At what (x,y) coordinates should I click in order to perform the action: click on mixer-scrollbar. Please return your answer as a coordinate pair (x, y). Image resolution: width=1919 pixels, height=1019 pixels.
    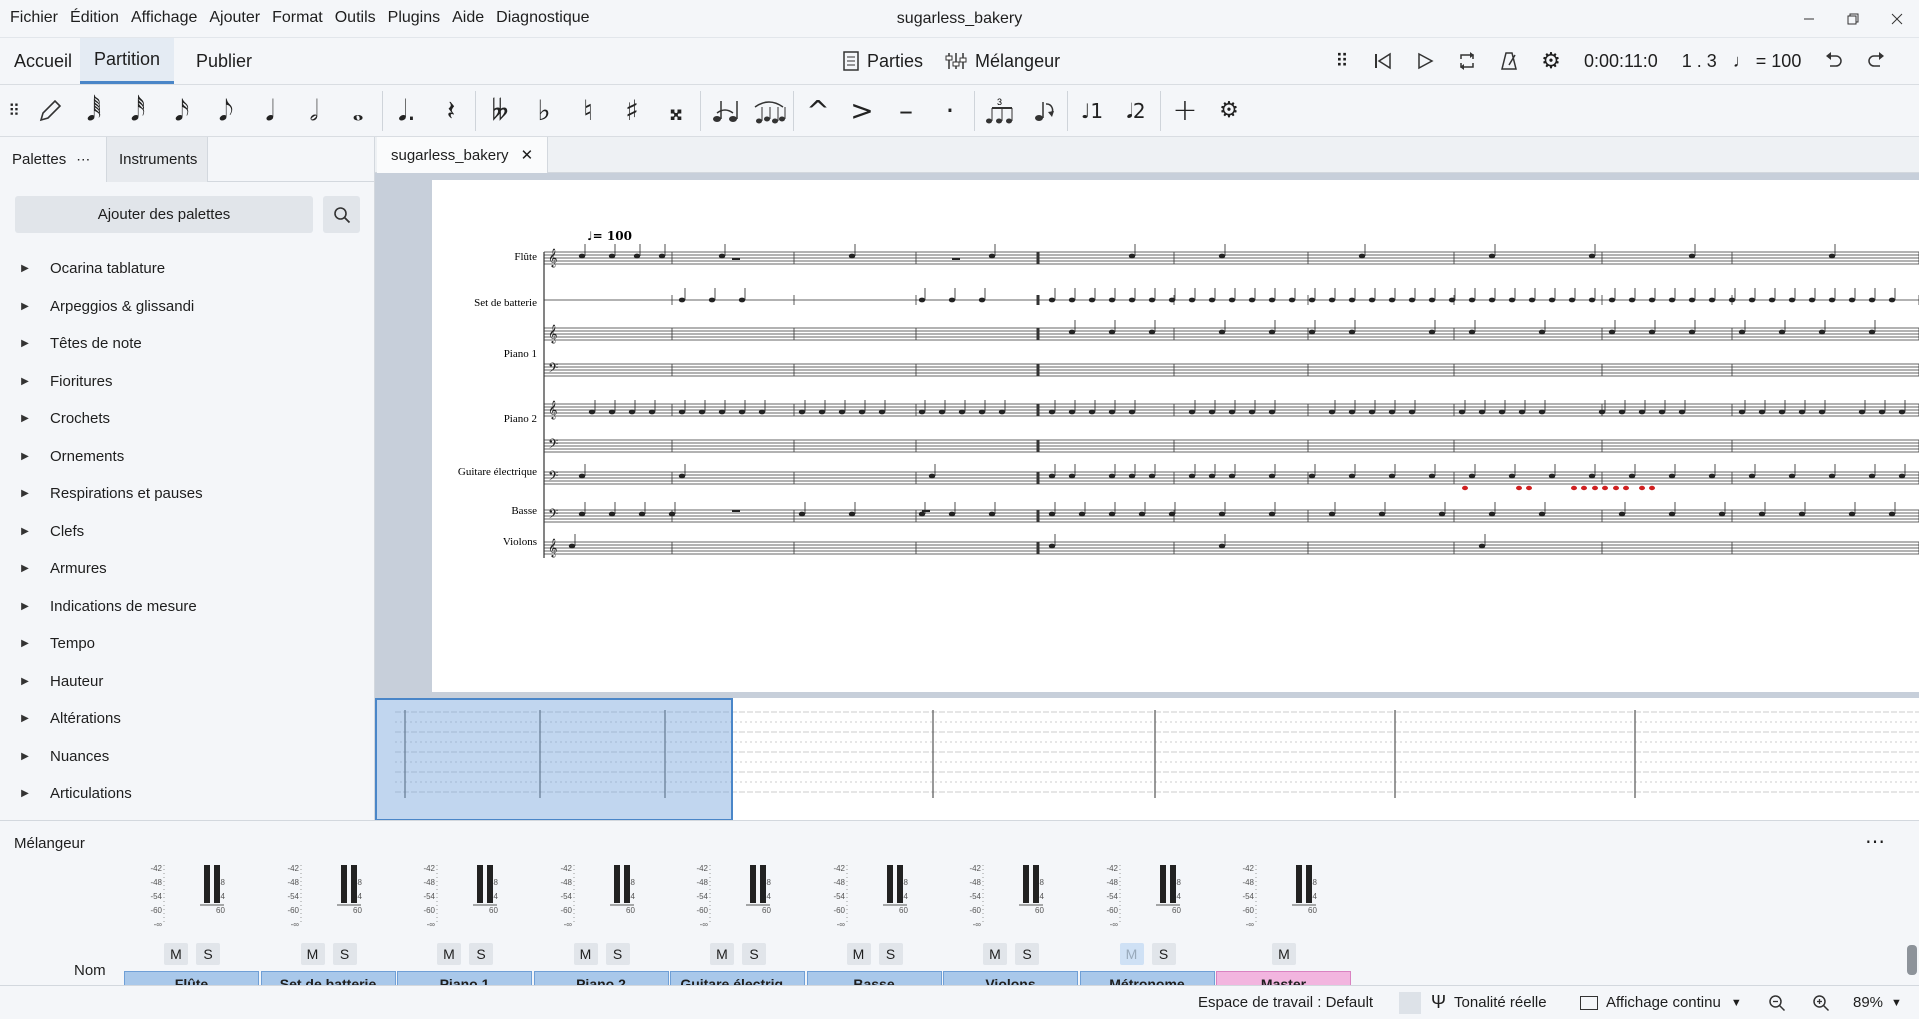
    Looking at the image, I should click on (1912, 960).